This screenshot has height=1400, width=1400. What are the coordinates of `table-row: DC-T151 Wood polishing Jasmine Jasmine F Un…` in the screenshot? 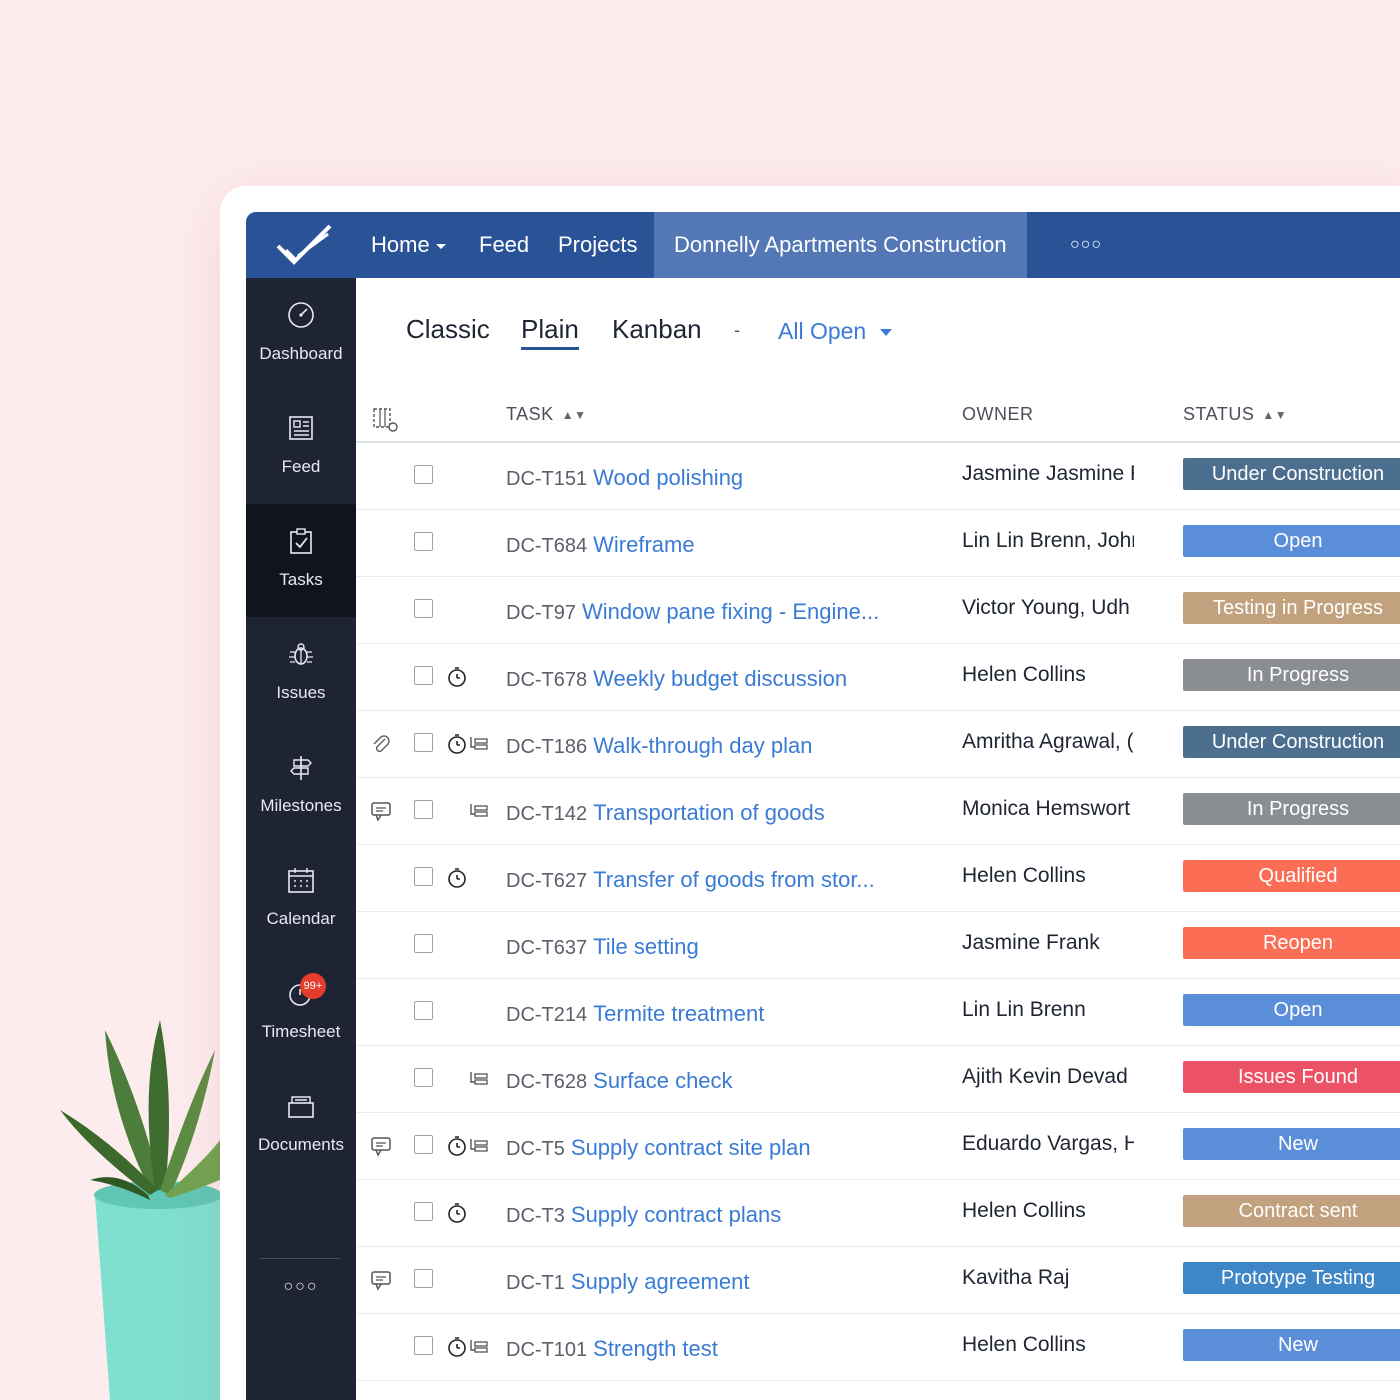 It's located at (878, 476).